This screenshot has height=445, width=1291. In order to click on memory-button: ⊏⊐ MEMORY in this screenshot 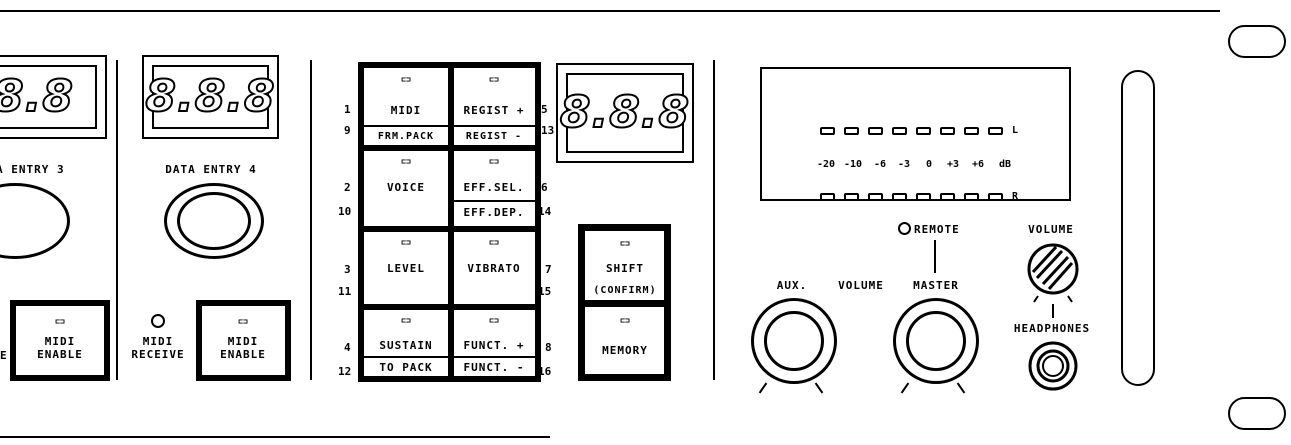, I will do `click(624, 340)`.